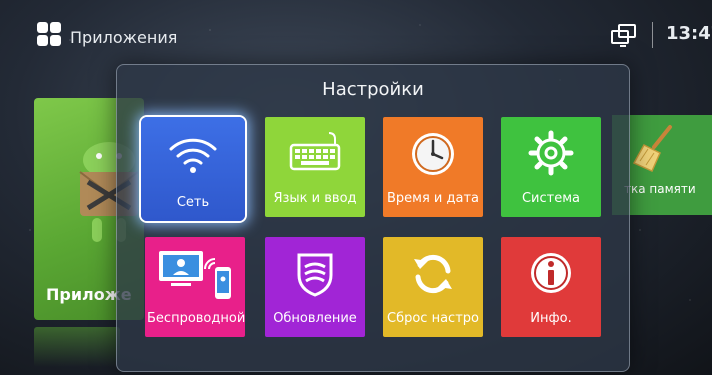  Describe the element at coordinates (433, 274) in the screenshot. I see `refresh-icon` at that location.